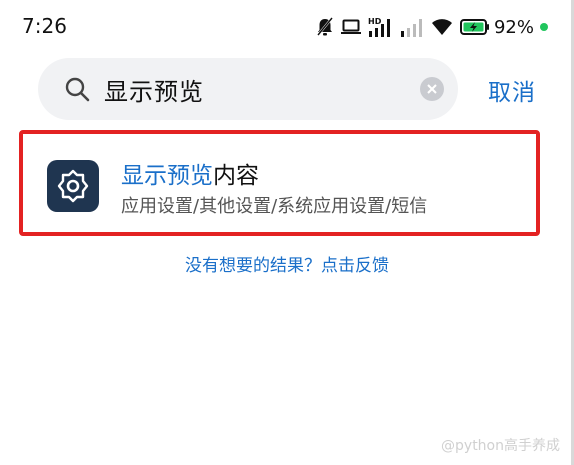 The width and height of the screenshot is (574, 465). What do you see at coordinates (512, 90) in the screenshot?
I see `cancel-button: 取消` at bounding box center [512, 90].